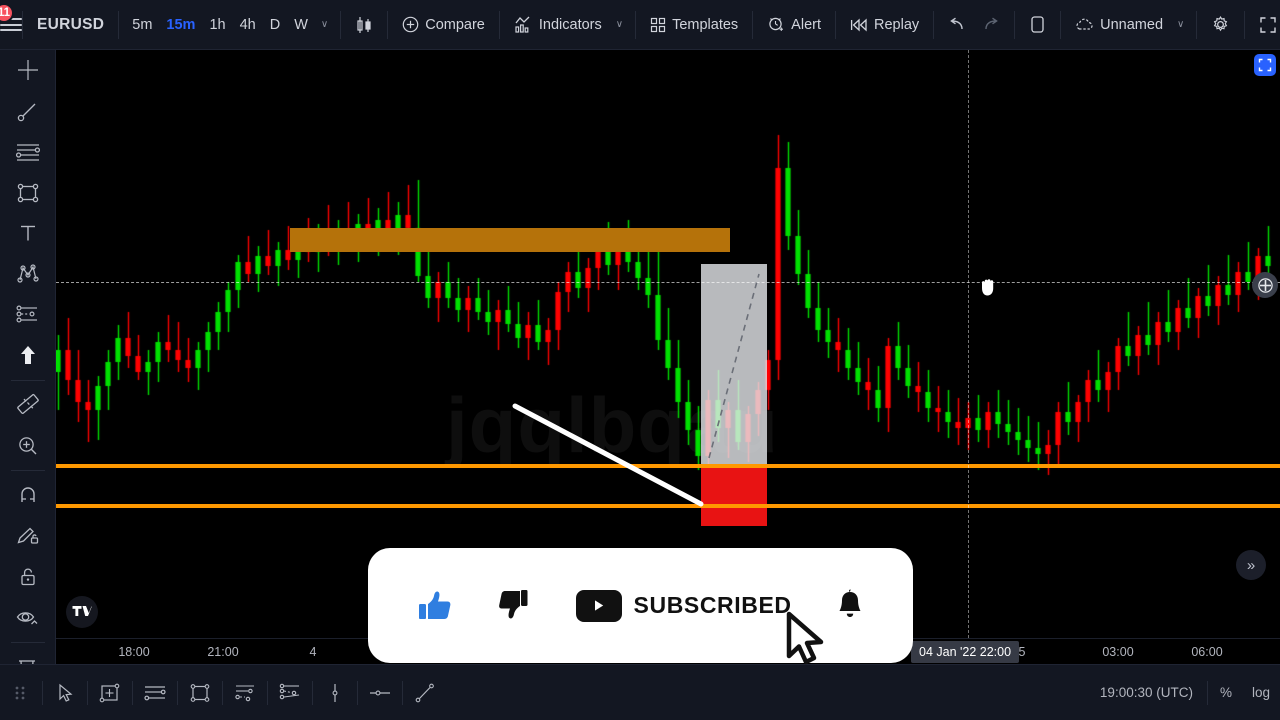  What do you see at coordinates (694, 25) in the screenshot?
I see `templates-button: Templates` at bounding box center [694, 25].